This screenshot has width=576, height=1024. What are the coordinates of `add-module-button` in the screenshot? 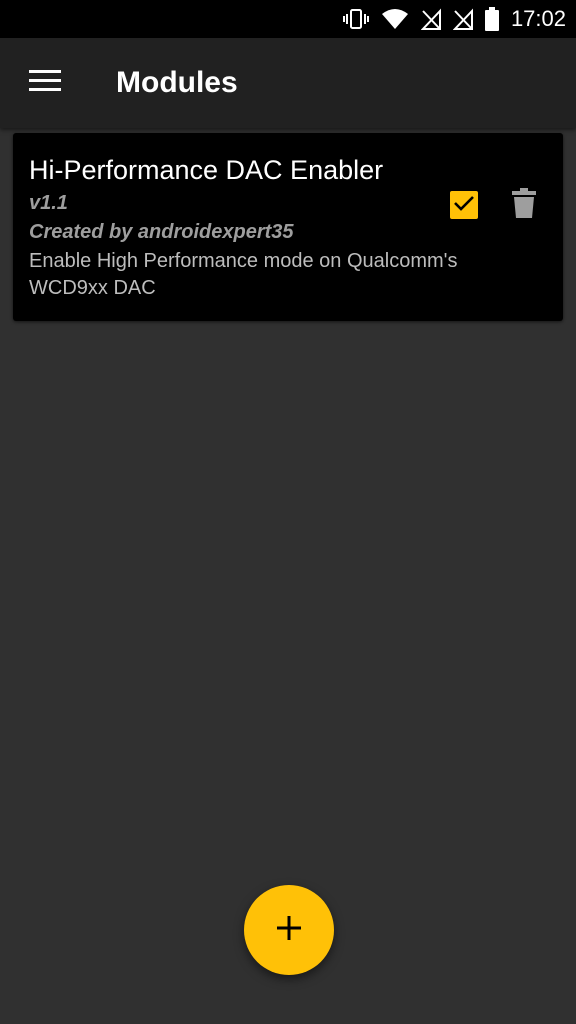 It's located at (289, 930).